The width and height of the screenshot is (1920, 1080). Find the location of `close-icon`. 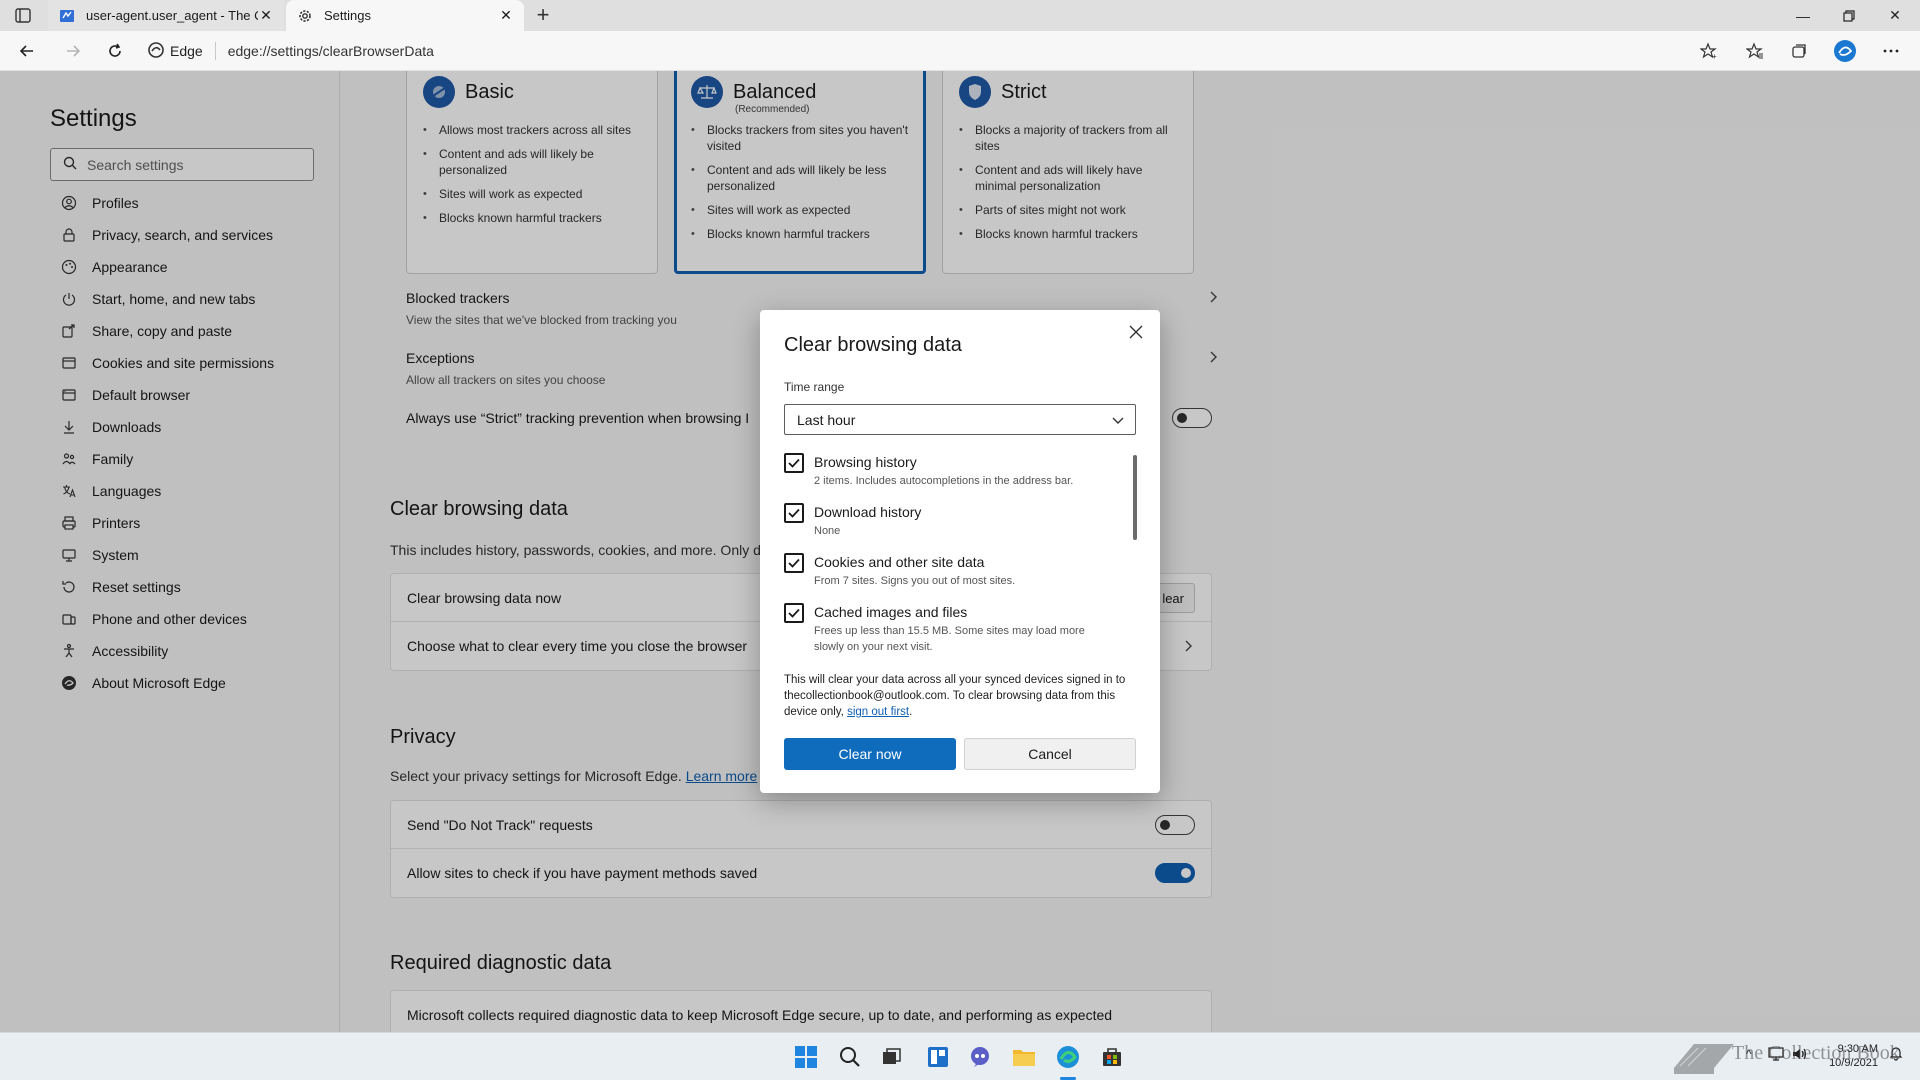

close-icon is located at coordinates (1136, 332).